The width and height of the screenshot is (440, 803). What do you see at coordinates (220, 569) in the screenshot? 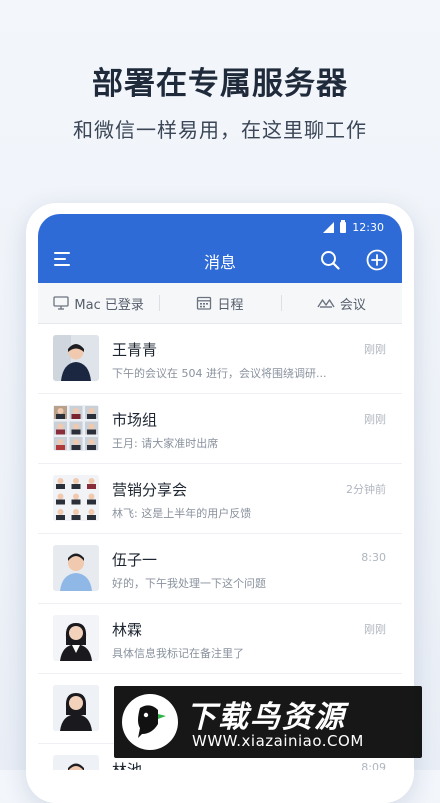
I see `conversation-row: 伍子一 好的，下午我处理一下这个问题 8:30` at bounding box center [220, 569].